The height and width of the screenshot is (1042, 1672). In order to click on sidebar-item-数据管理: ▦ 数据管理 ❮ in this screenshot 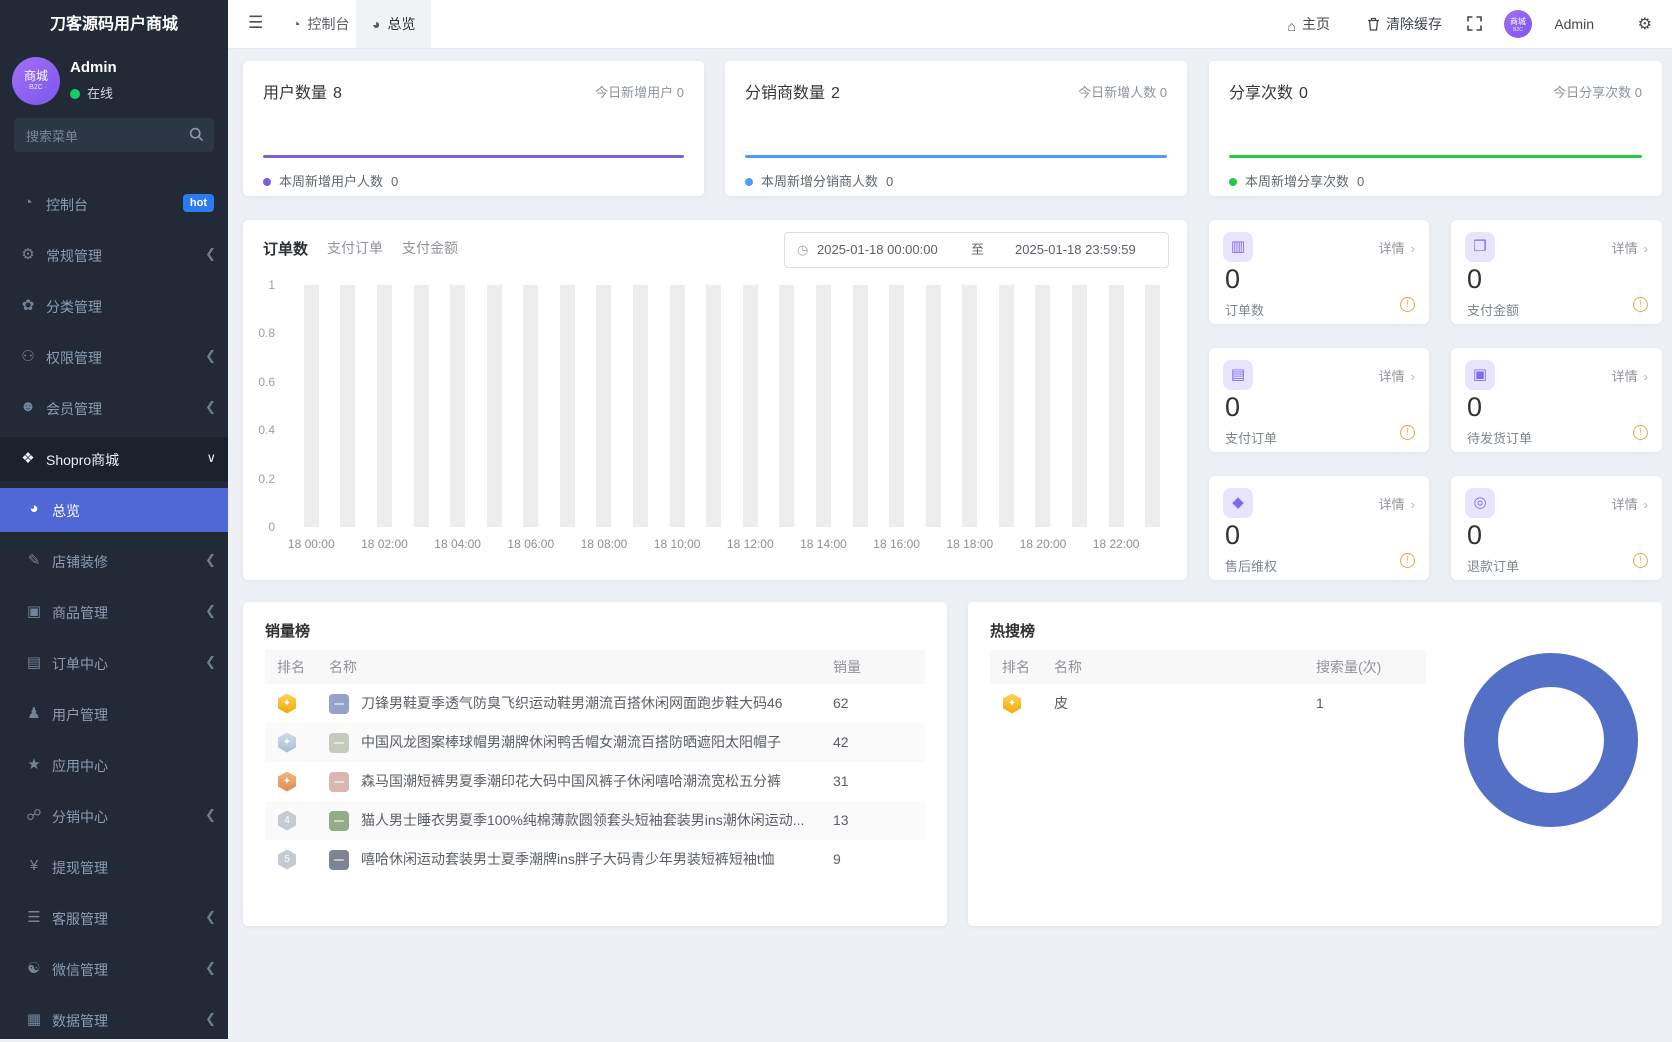, I will do `click(114, 1020)`.